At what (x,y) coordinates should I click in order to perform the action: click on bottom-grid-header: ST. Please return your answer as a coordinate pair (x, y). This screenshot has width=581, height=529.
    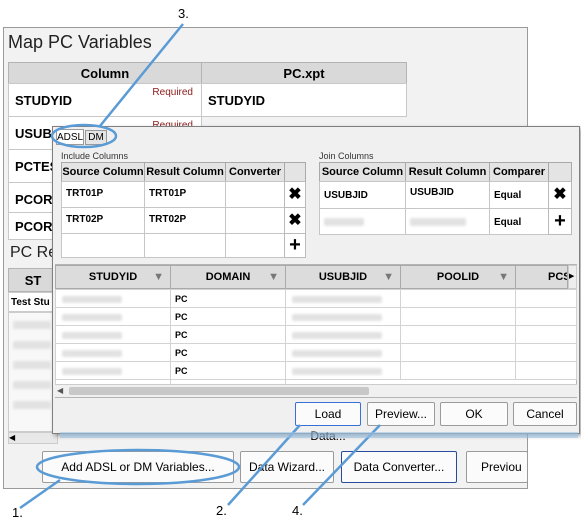
    Looking at the image, I should click on (33, 280).